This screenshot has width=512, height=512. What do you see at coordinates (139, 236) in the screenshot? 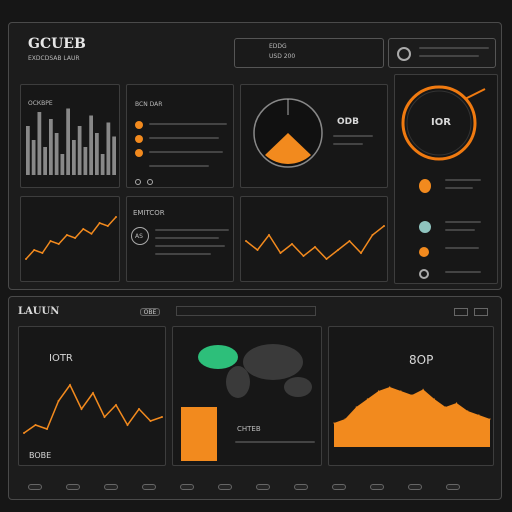
I see `info-badge-text: AS` at bounding box center [139, 236].